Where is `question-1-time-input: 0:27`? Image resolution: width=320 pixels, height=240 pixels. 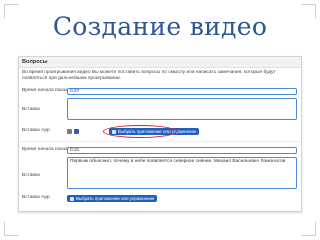 question-1-time-input: 0:27 is located at coordinates (182, 91).